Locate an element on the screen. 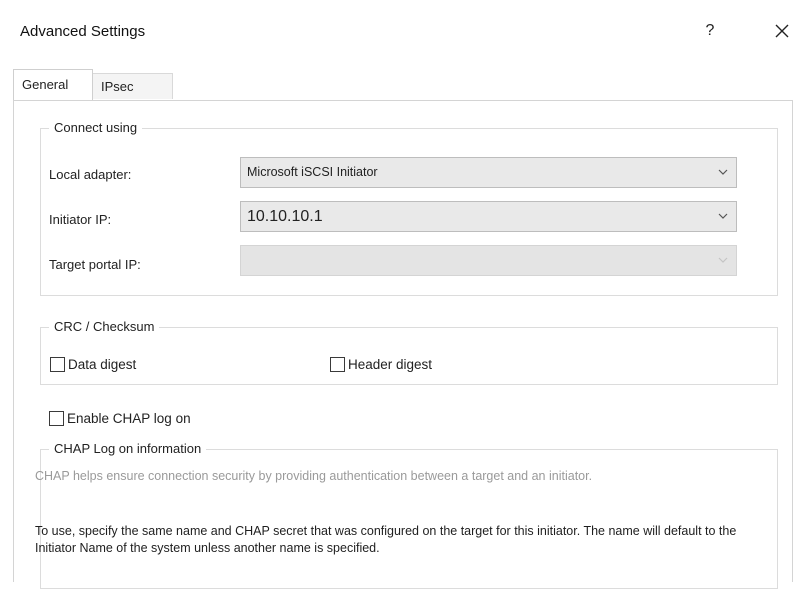 The width and height of the screenshot is (805, 589). initiator-ip-label: Initiator IP: is located at coordinates (80, 219).